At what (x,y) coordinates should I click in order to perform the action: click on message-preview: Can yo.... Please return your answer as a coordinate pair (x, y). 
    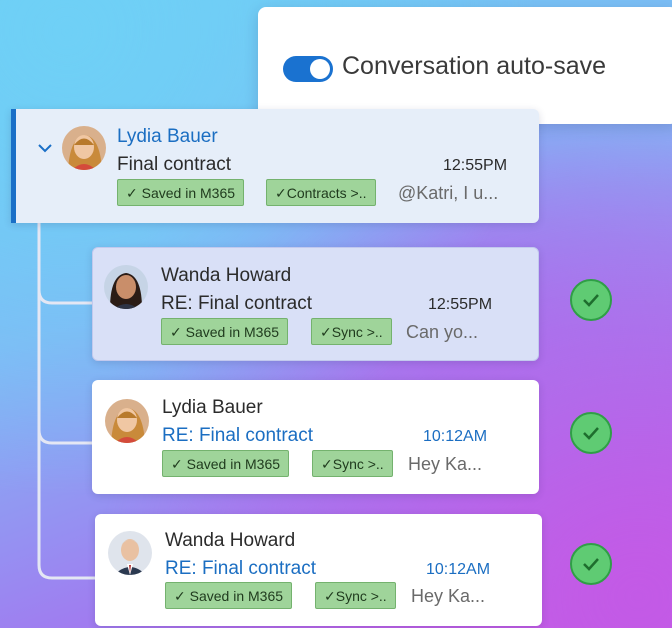
    Looking at the image, I should click on (442, 332).